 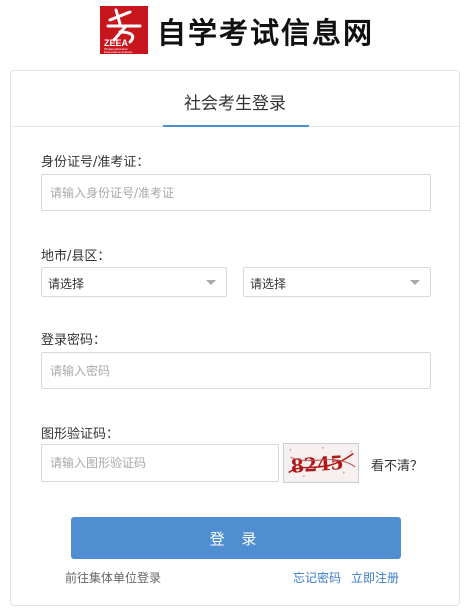 What do you see at coordinates (236, 192) in the screenshot?
I see `id-number-input` at bounding box center [236, 192].